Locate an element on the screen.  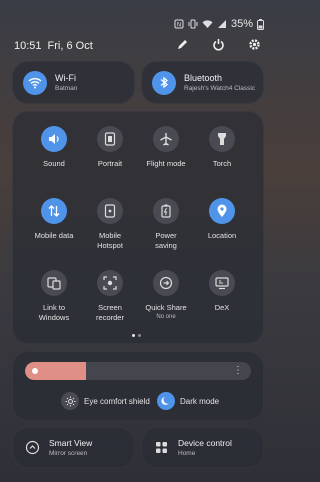
power-icon is located at coordinates (218, 44).